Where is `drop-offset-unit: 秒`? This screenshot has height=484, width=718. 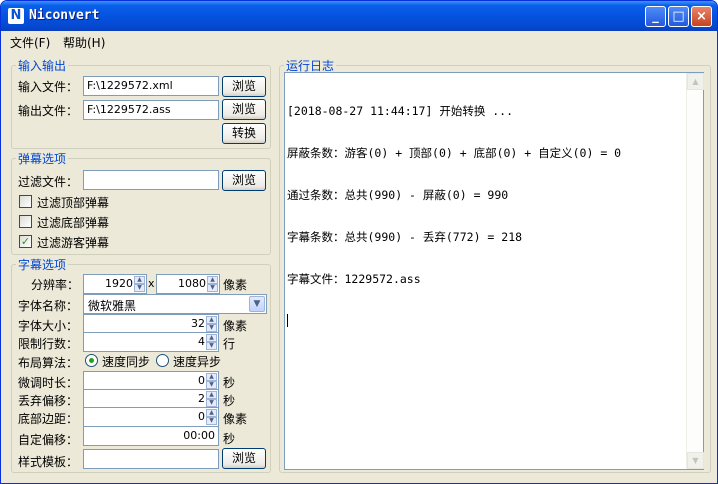 drop-offset-unit: 秒 is located at coordinates (229, 401).